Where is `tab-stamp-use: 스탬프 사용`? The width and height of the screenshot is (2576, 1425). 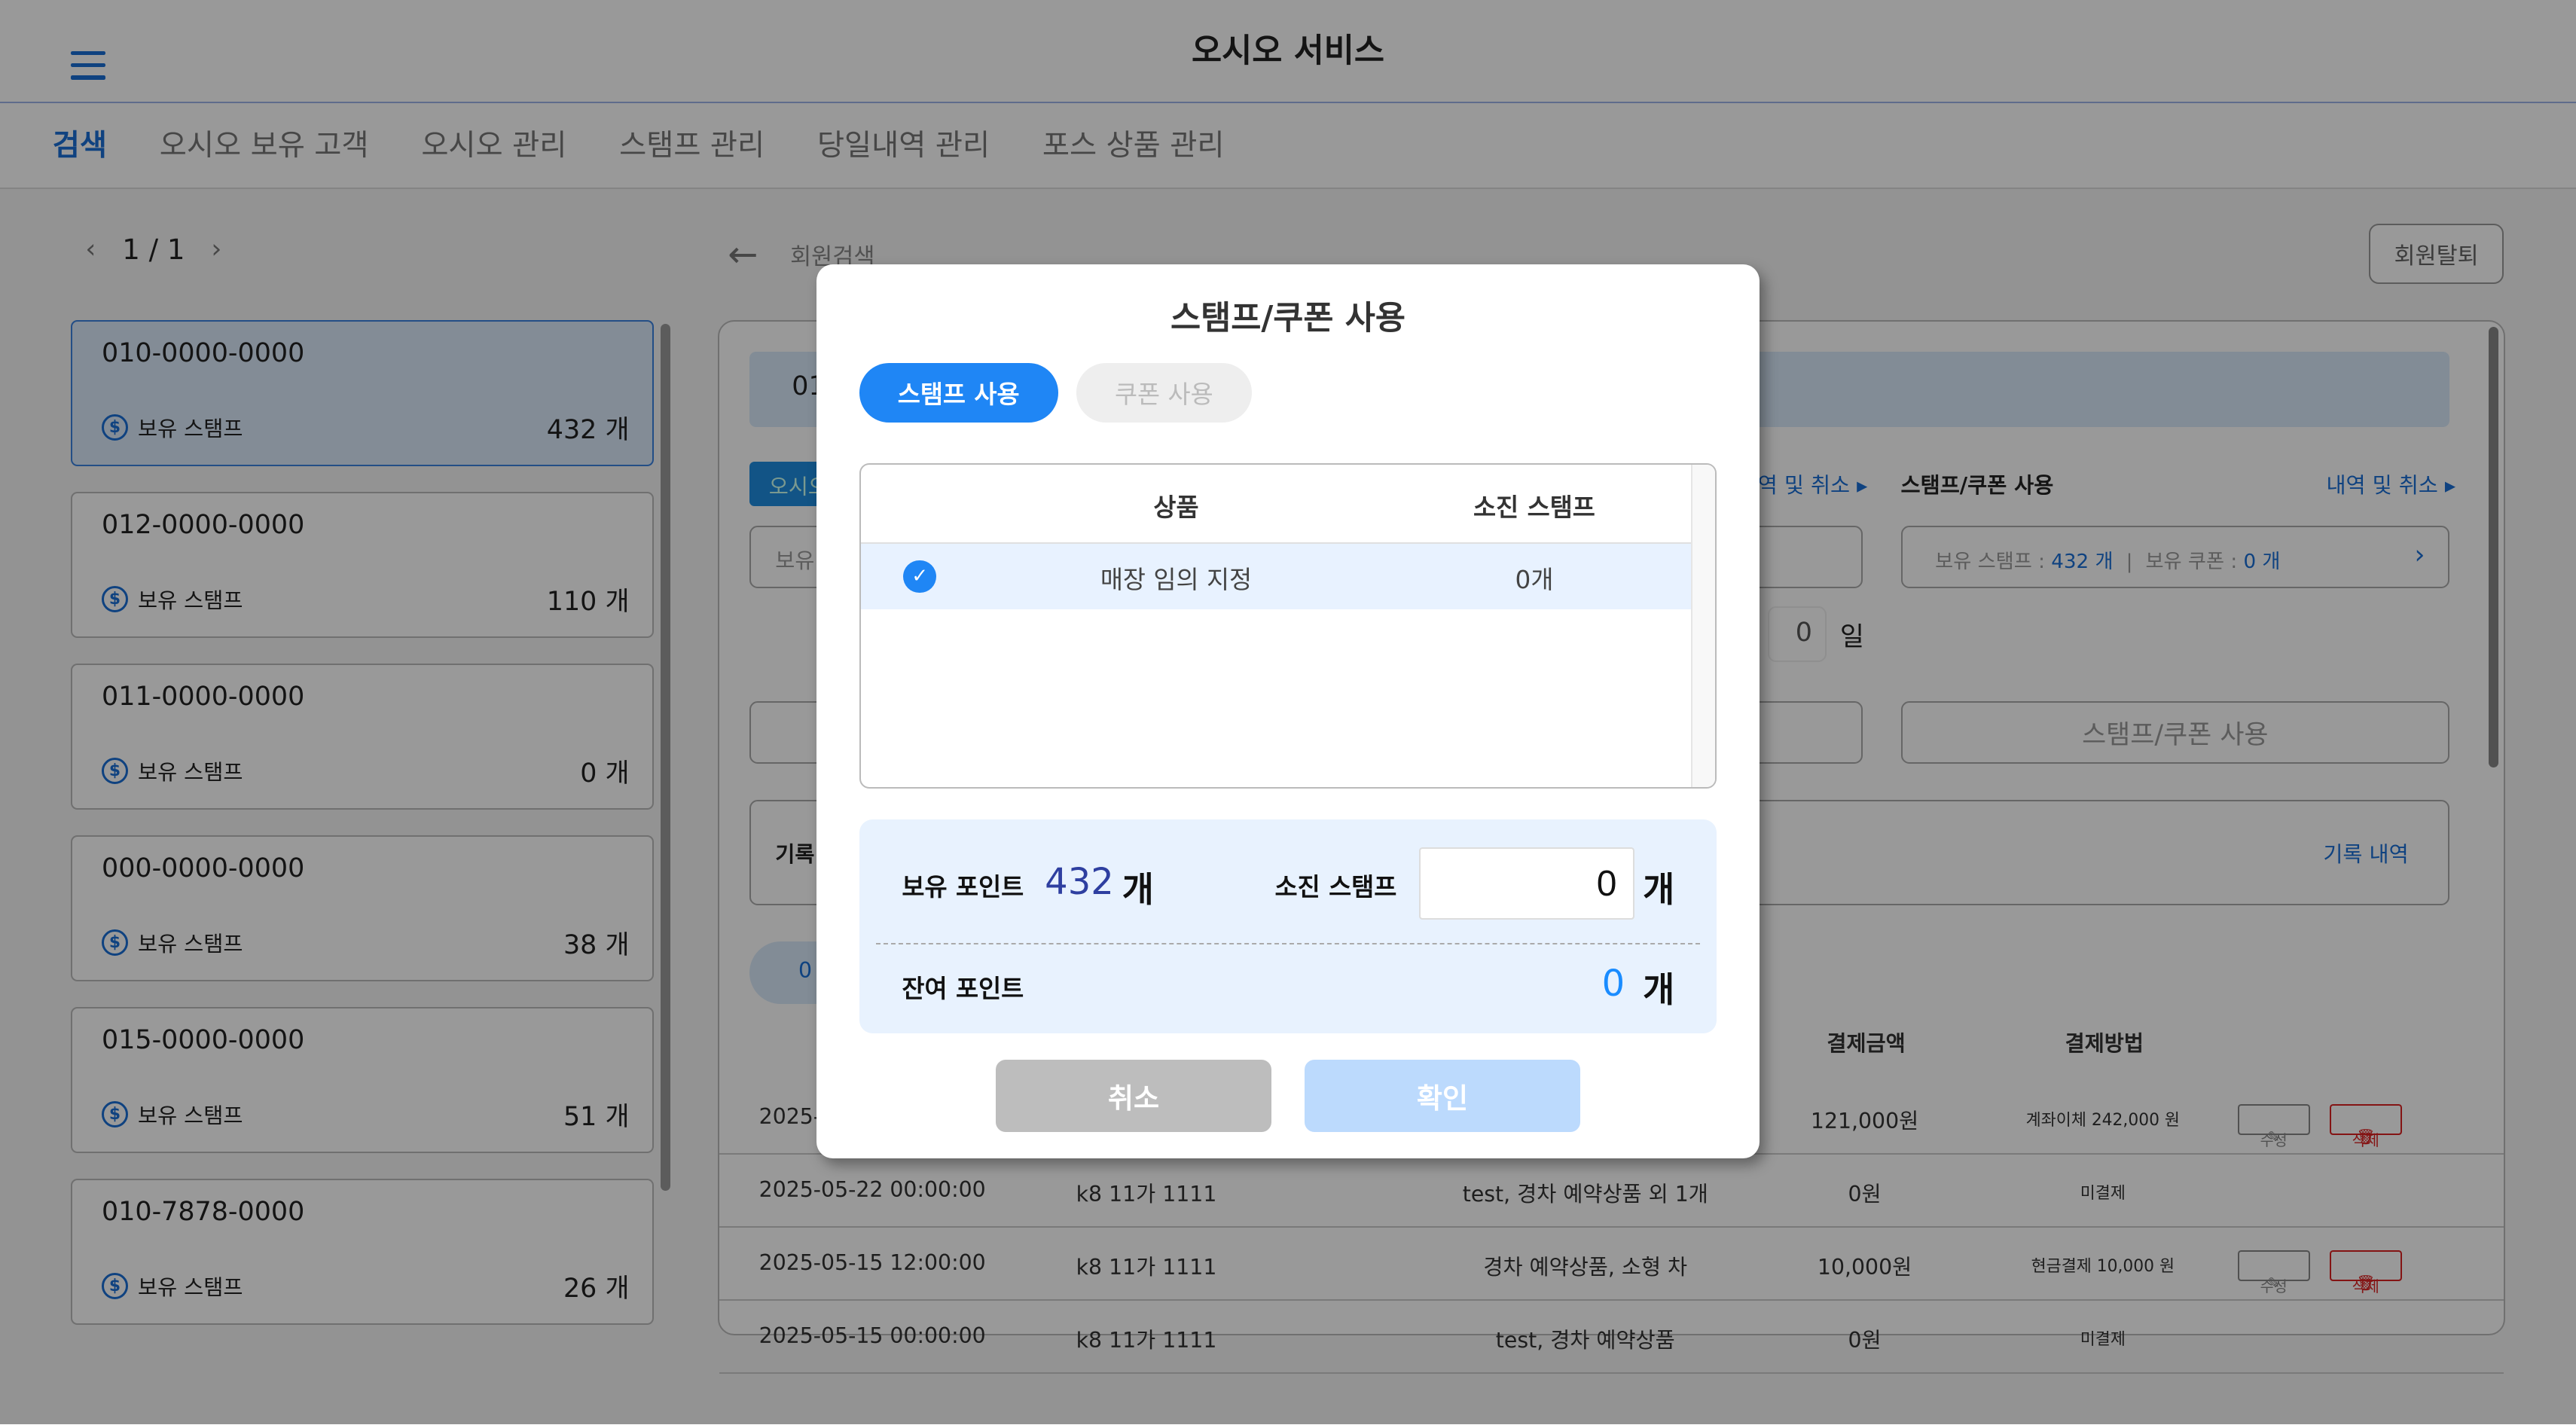
tab-stamp-use: 스탬프 사용 is located at coordinates (959, 393).